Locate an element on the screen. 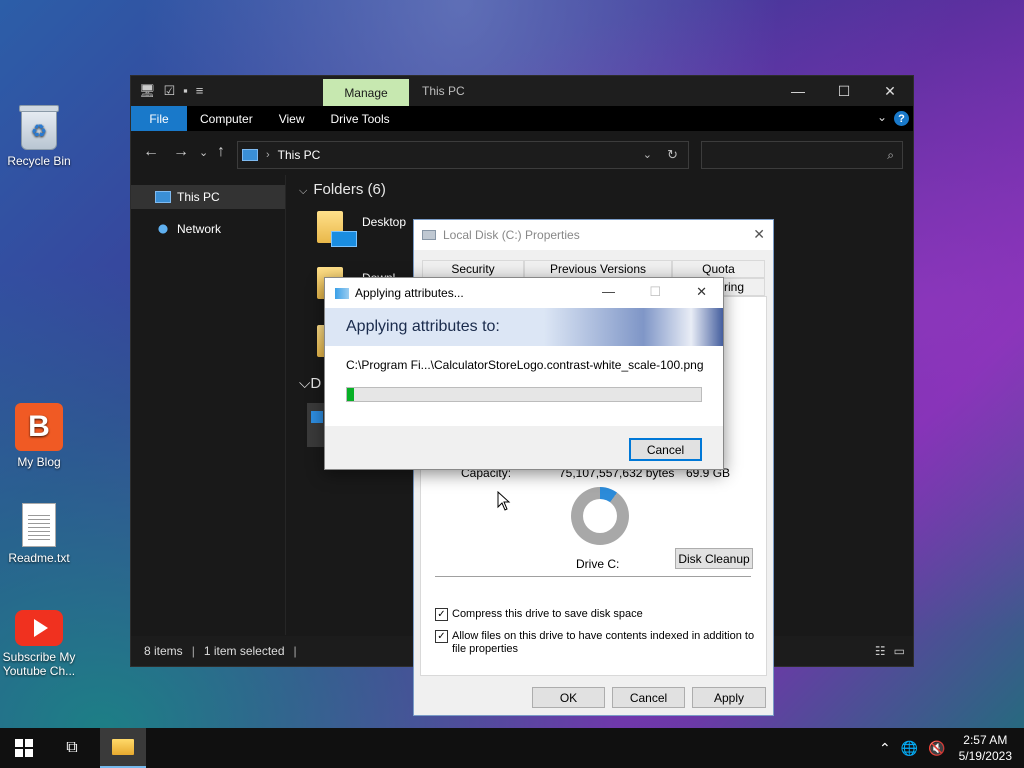 This screenshot has width=1024, height=768. tab-file: File is located at coordinates (159, 118).